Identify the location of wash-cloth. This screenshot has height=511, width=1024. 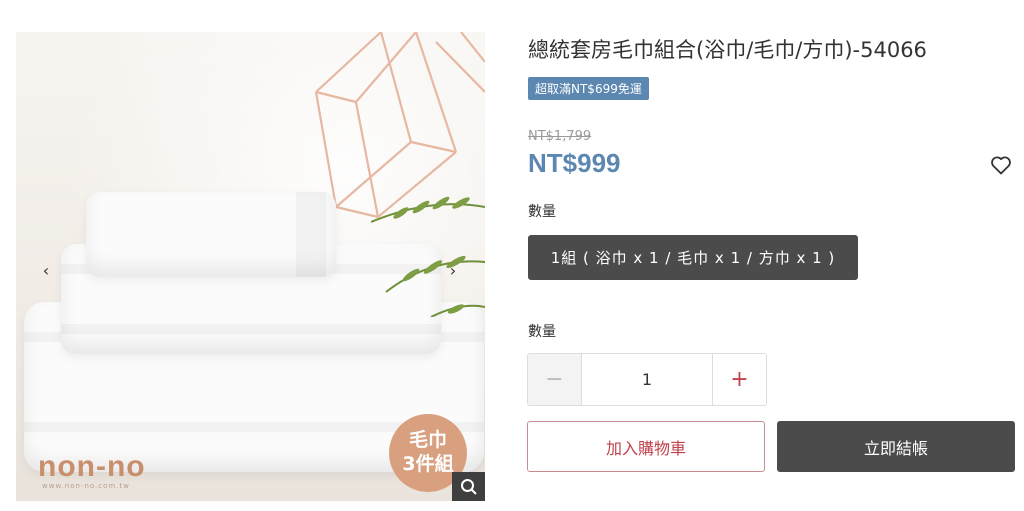
(211, 234).